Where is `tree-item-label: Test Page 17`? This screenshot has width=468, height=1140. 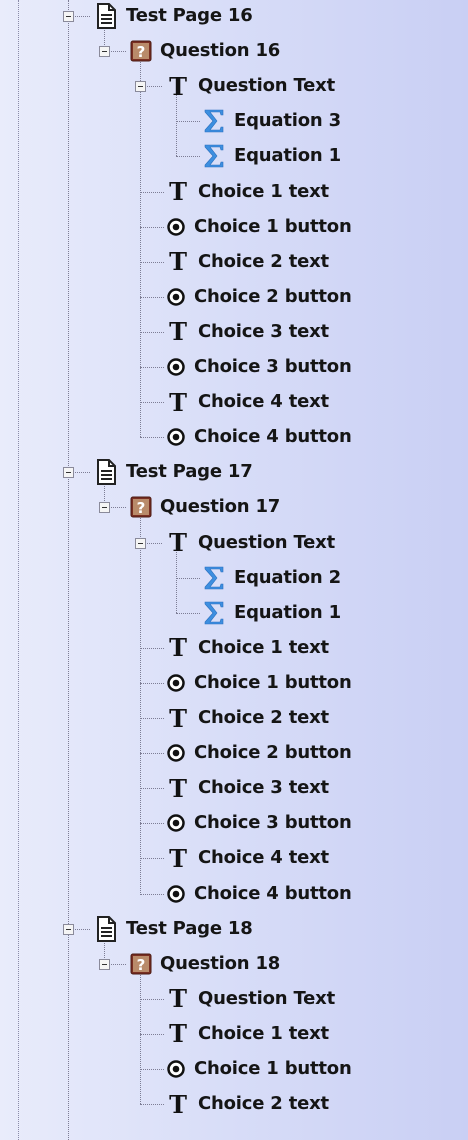 tree-item-label: Test Page 17 is located at coordinates (189, 472).